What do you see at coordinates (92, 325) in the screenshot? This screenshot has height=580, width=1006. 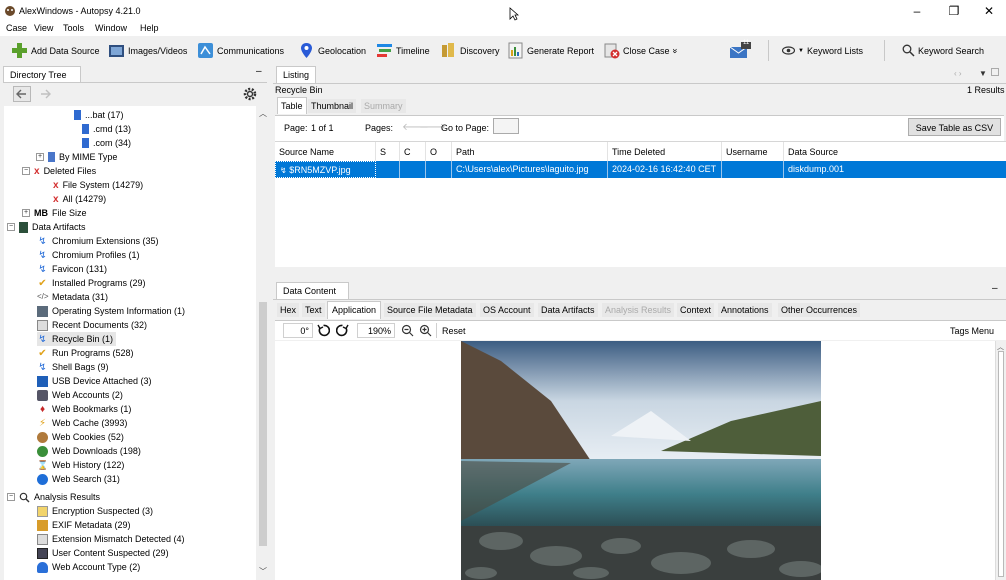 I see `tree-item-recent-documents: Recent Documents (32)` at bounding box center [92, 325].